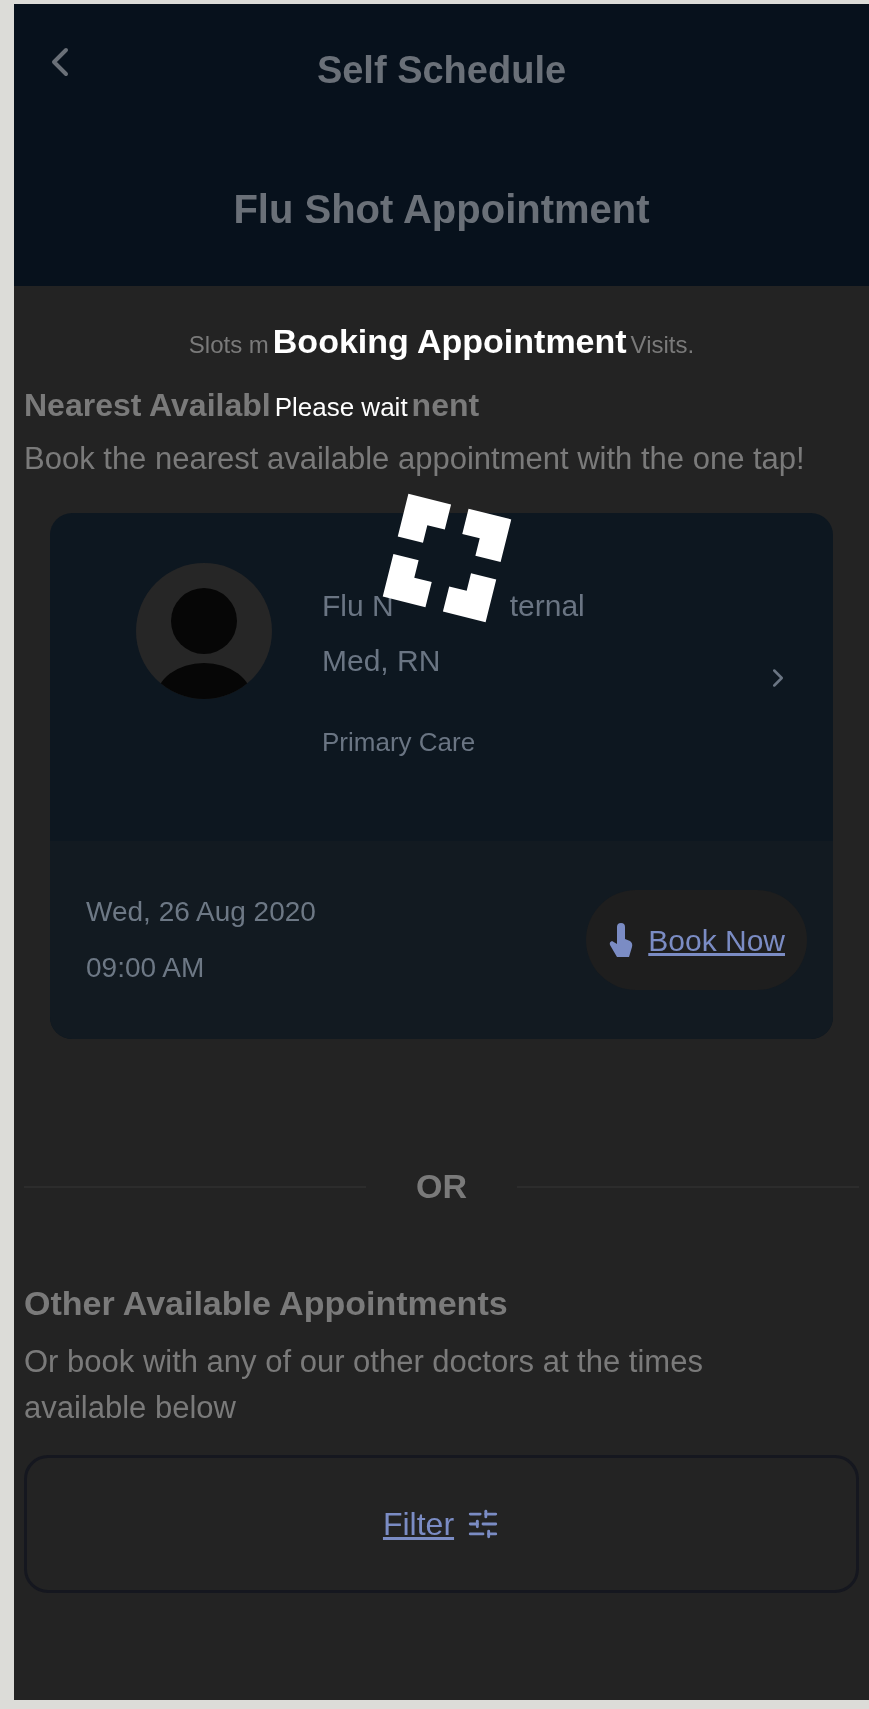 The width and height of the screenshot is (869, 1709). Describe the element at coordinates (201, 912) in the screenshot. I see `appointment-date: Wed, 26 Aug 2020` at that location.